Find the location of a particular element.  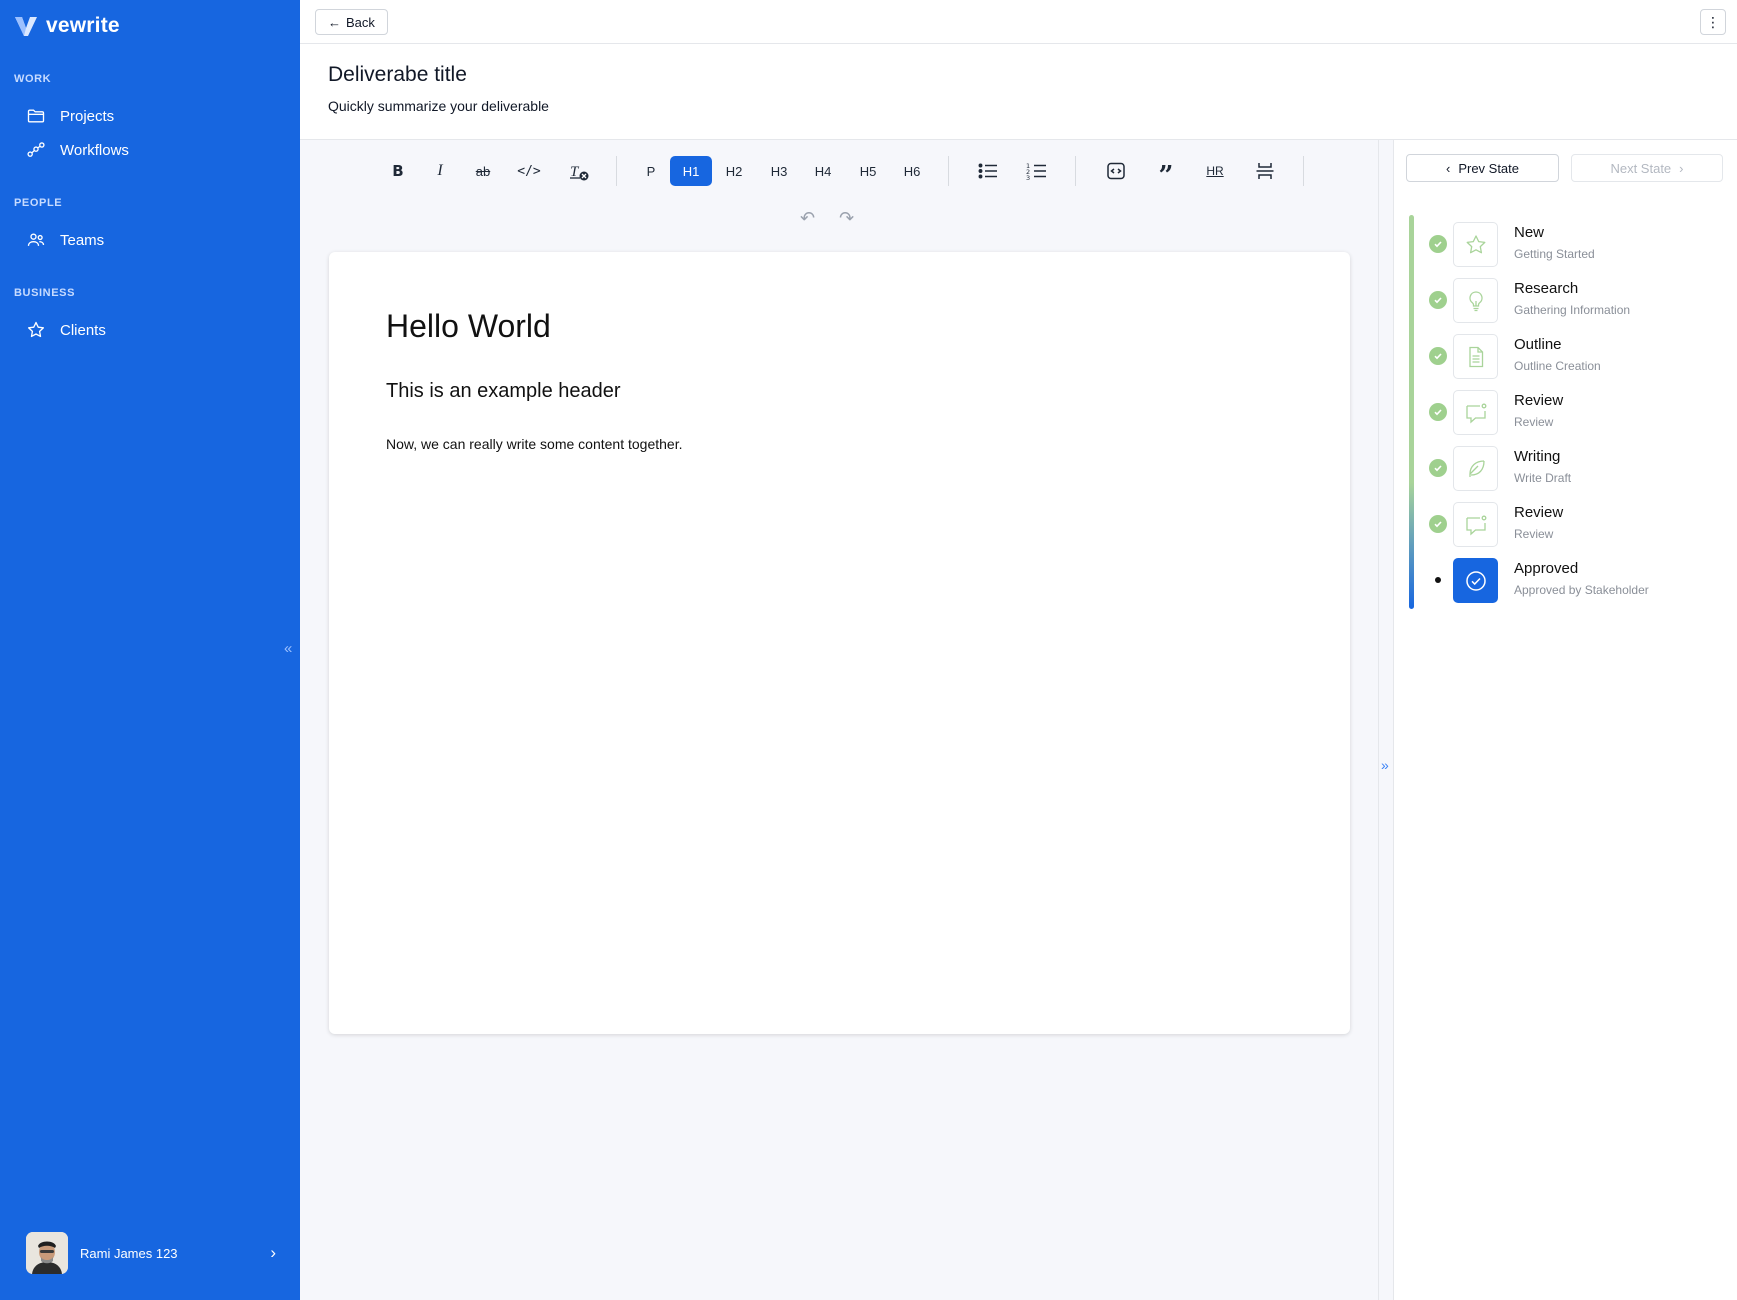

italic-button: I is located at coordinates (440, 171).